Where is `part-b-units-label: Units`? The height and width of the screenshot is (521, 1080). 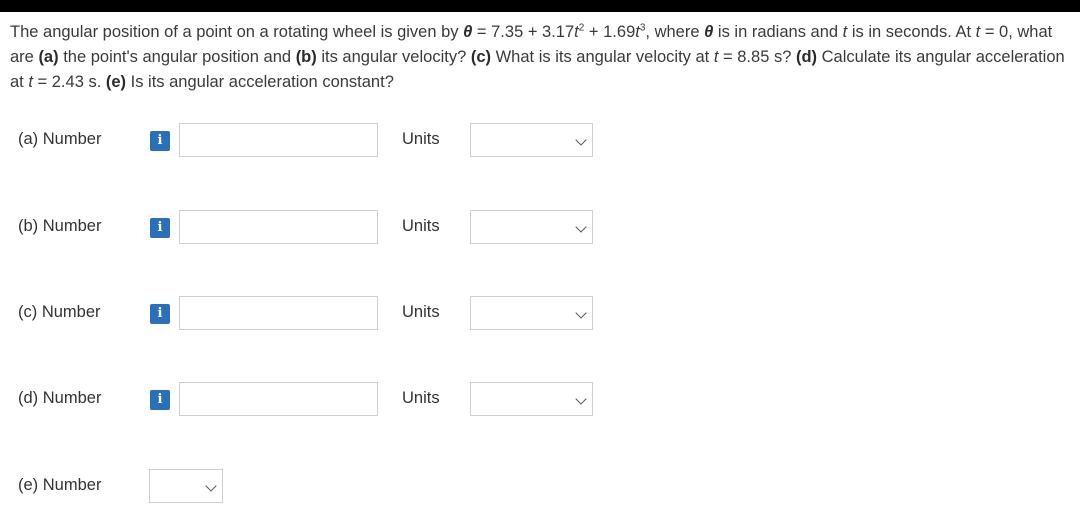
part-b-units-label: Units is located at coordinates (421, 226).